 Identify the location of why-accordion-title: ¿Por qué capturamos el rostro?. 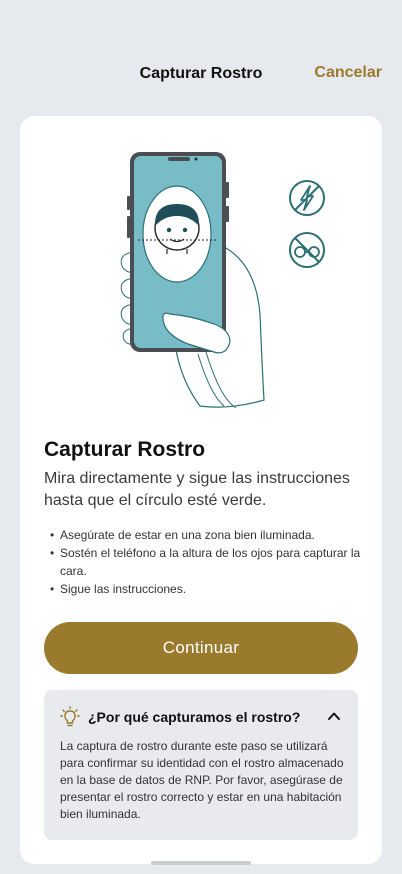
(194, 717).